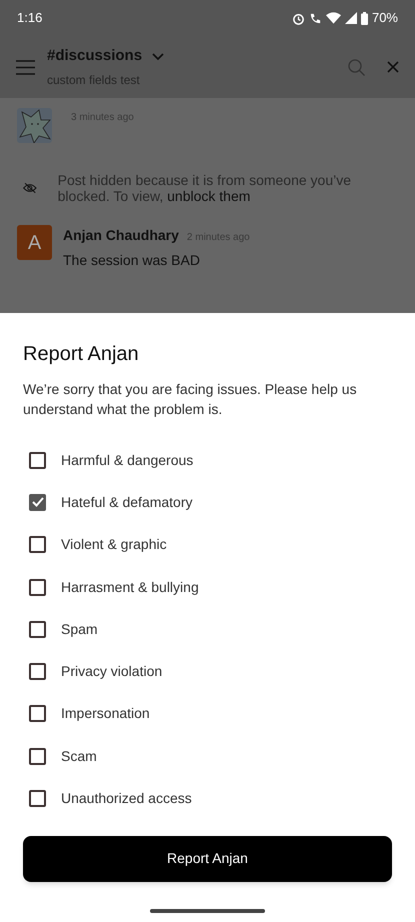  Describe the element at coordinates (81, 354) in the screenshot. I see `sheet-title: Report Anjan` at that location.